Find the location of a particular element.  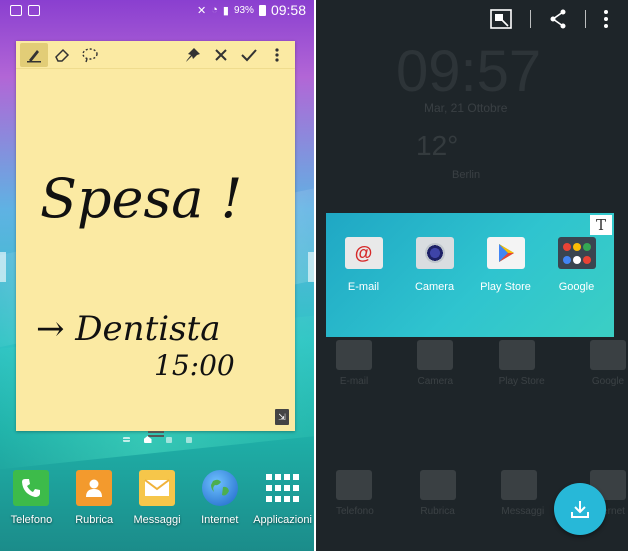

save-button is located at coordinates (249, 55).